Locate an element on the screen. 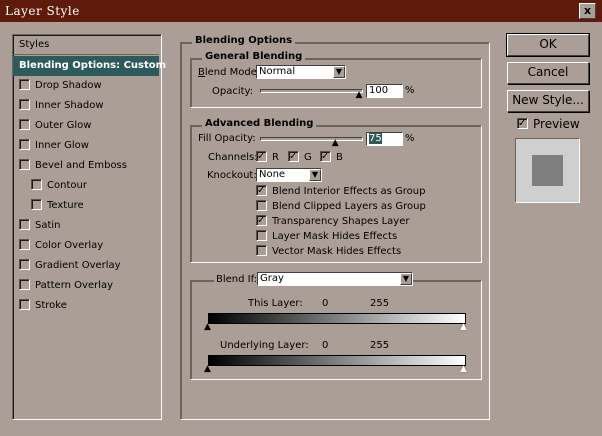  channel-b-label: B is located at coordinates (339, 157).